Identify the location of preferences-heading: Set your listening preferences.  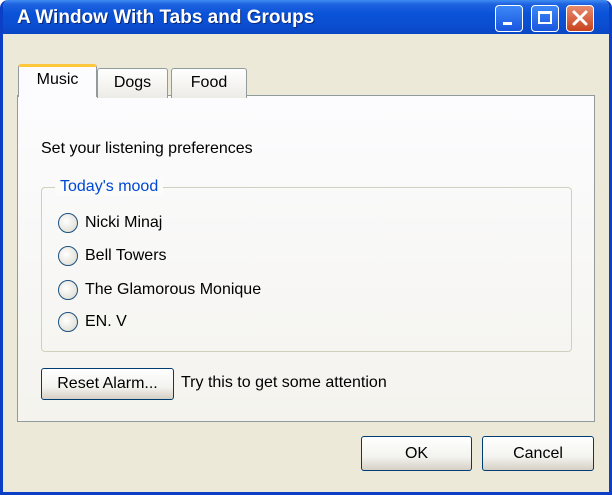
(147, 148).